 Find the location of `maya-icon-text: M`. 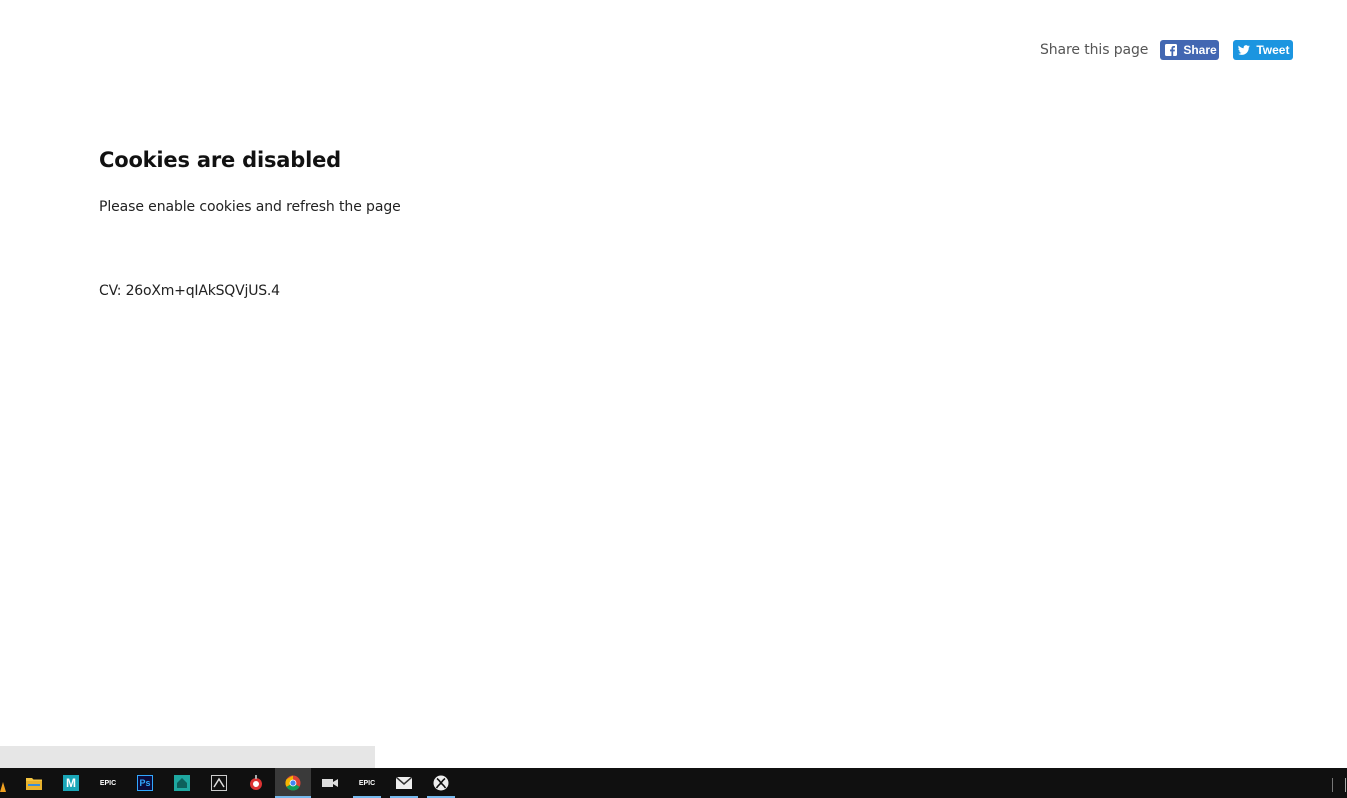

maya-icon-text: M is located at coordinates (71, 783).